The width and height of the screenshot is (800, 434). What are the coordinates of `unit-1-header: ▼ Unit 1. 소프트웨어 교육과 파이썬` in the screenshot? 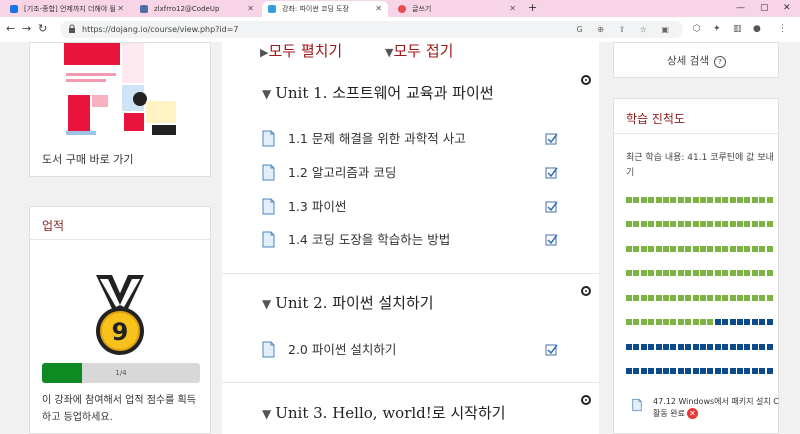 It's located at (378, 92).